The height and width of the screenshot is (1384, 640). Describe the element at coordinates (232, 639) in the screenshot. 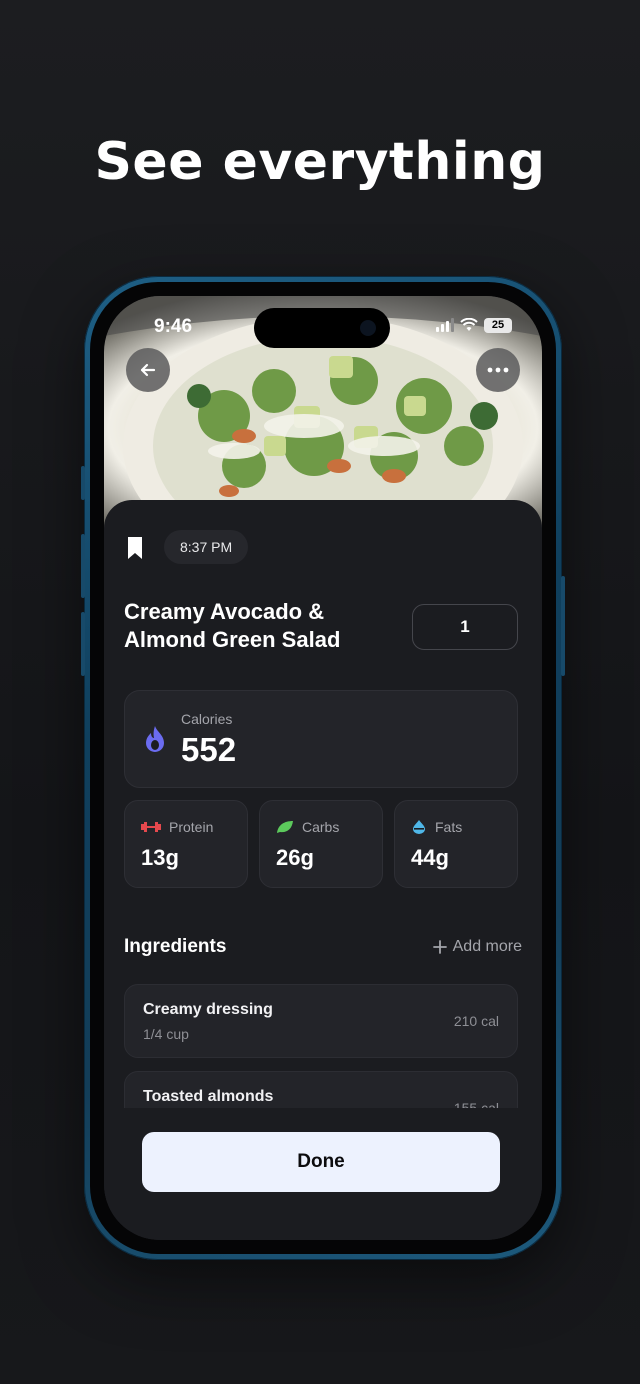

I see `meal-title-line: Almond Green Salad` at that location.